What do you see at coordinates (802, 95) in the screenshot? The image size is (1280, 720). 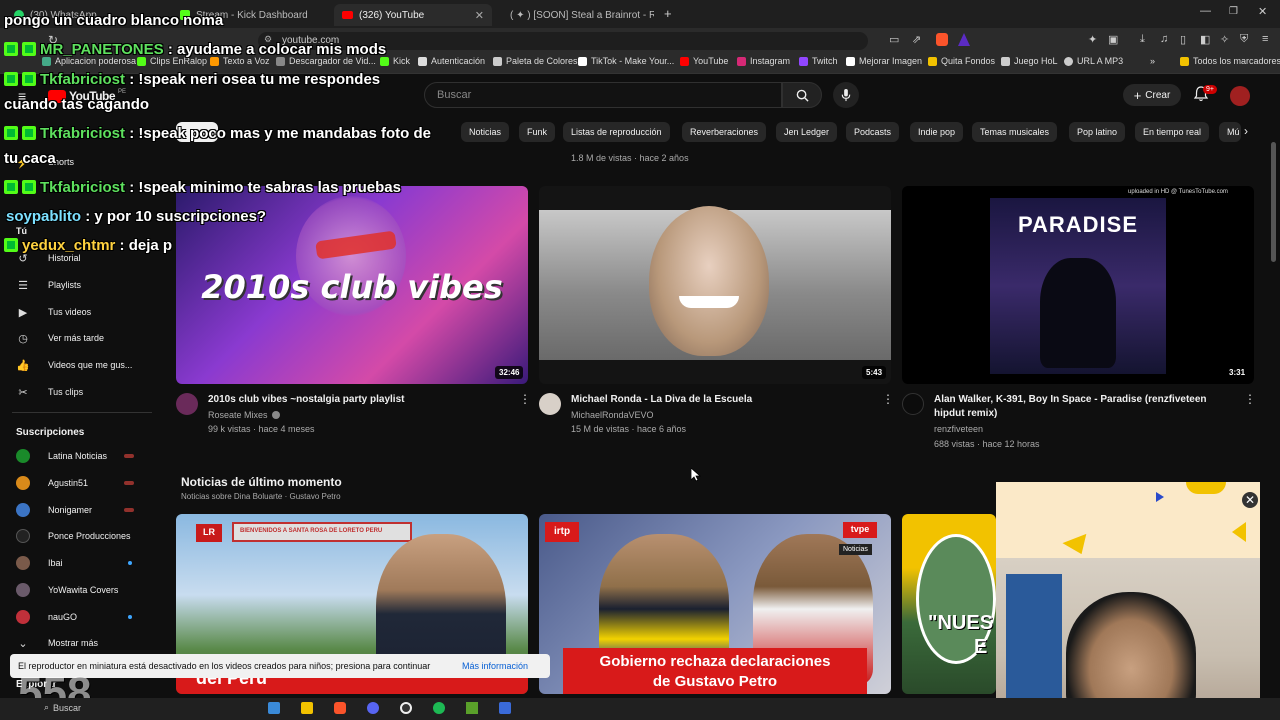 I see `search-button` at bounding box center [802, 95].